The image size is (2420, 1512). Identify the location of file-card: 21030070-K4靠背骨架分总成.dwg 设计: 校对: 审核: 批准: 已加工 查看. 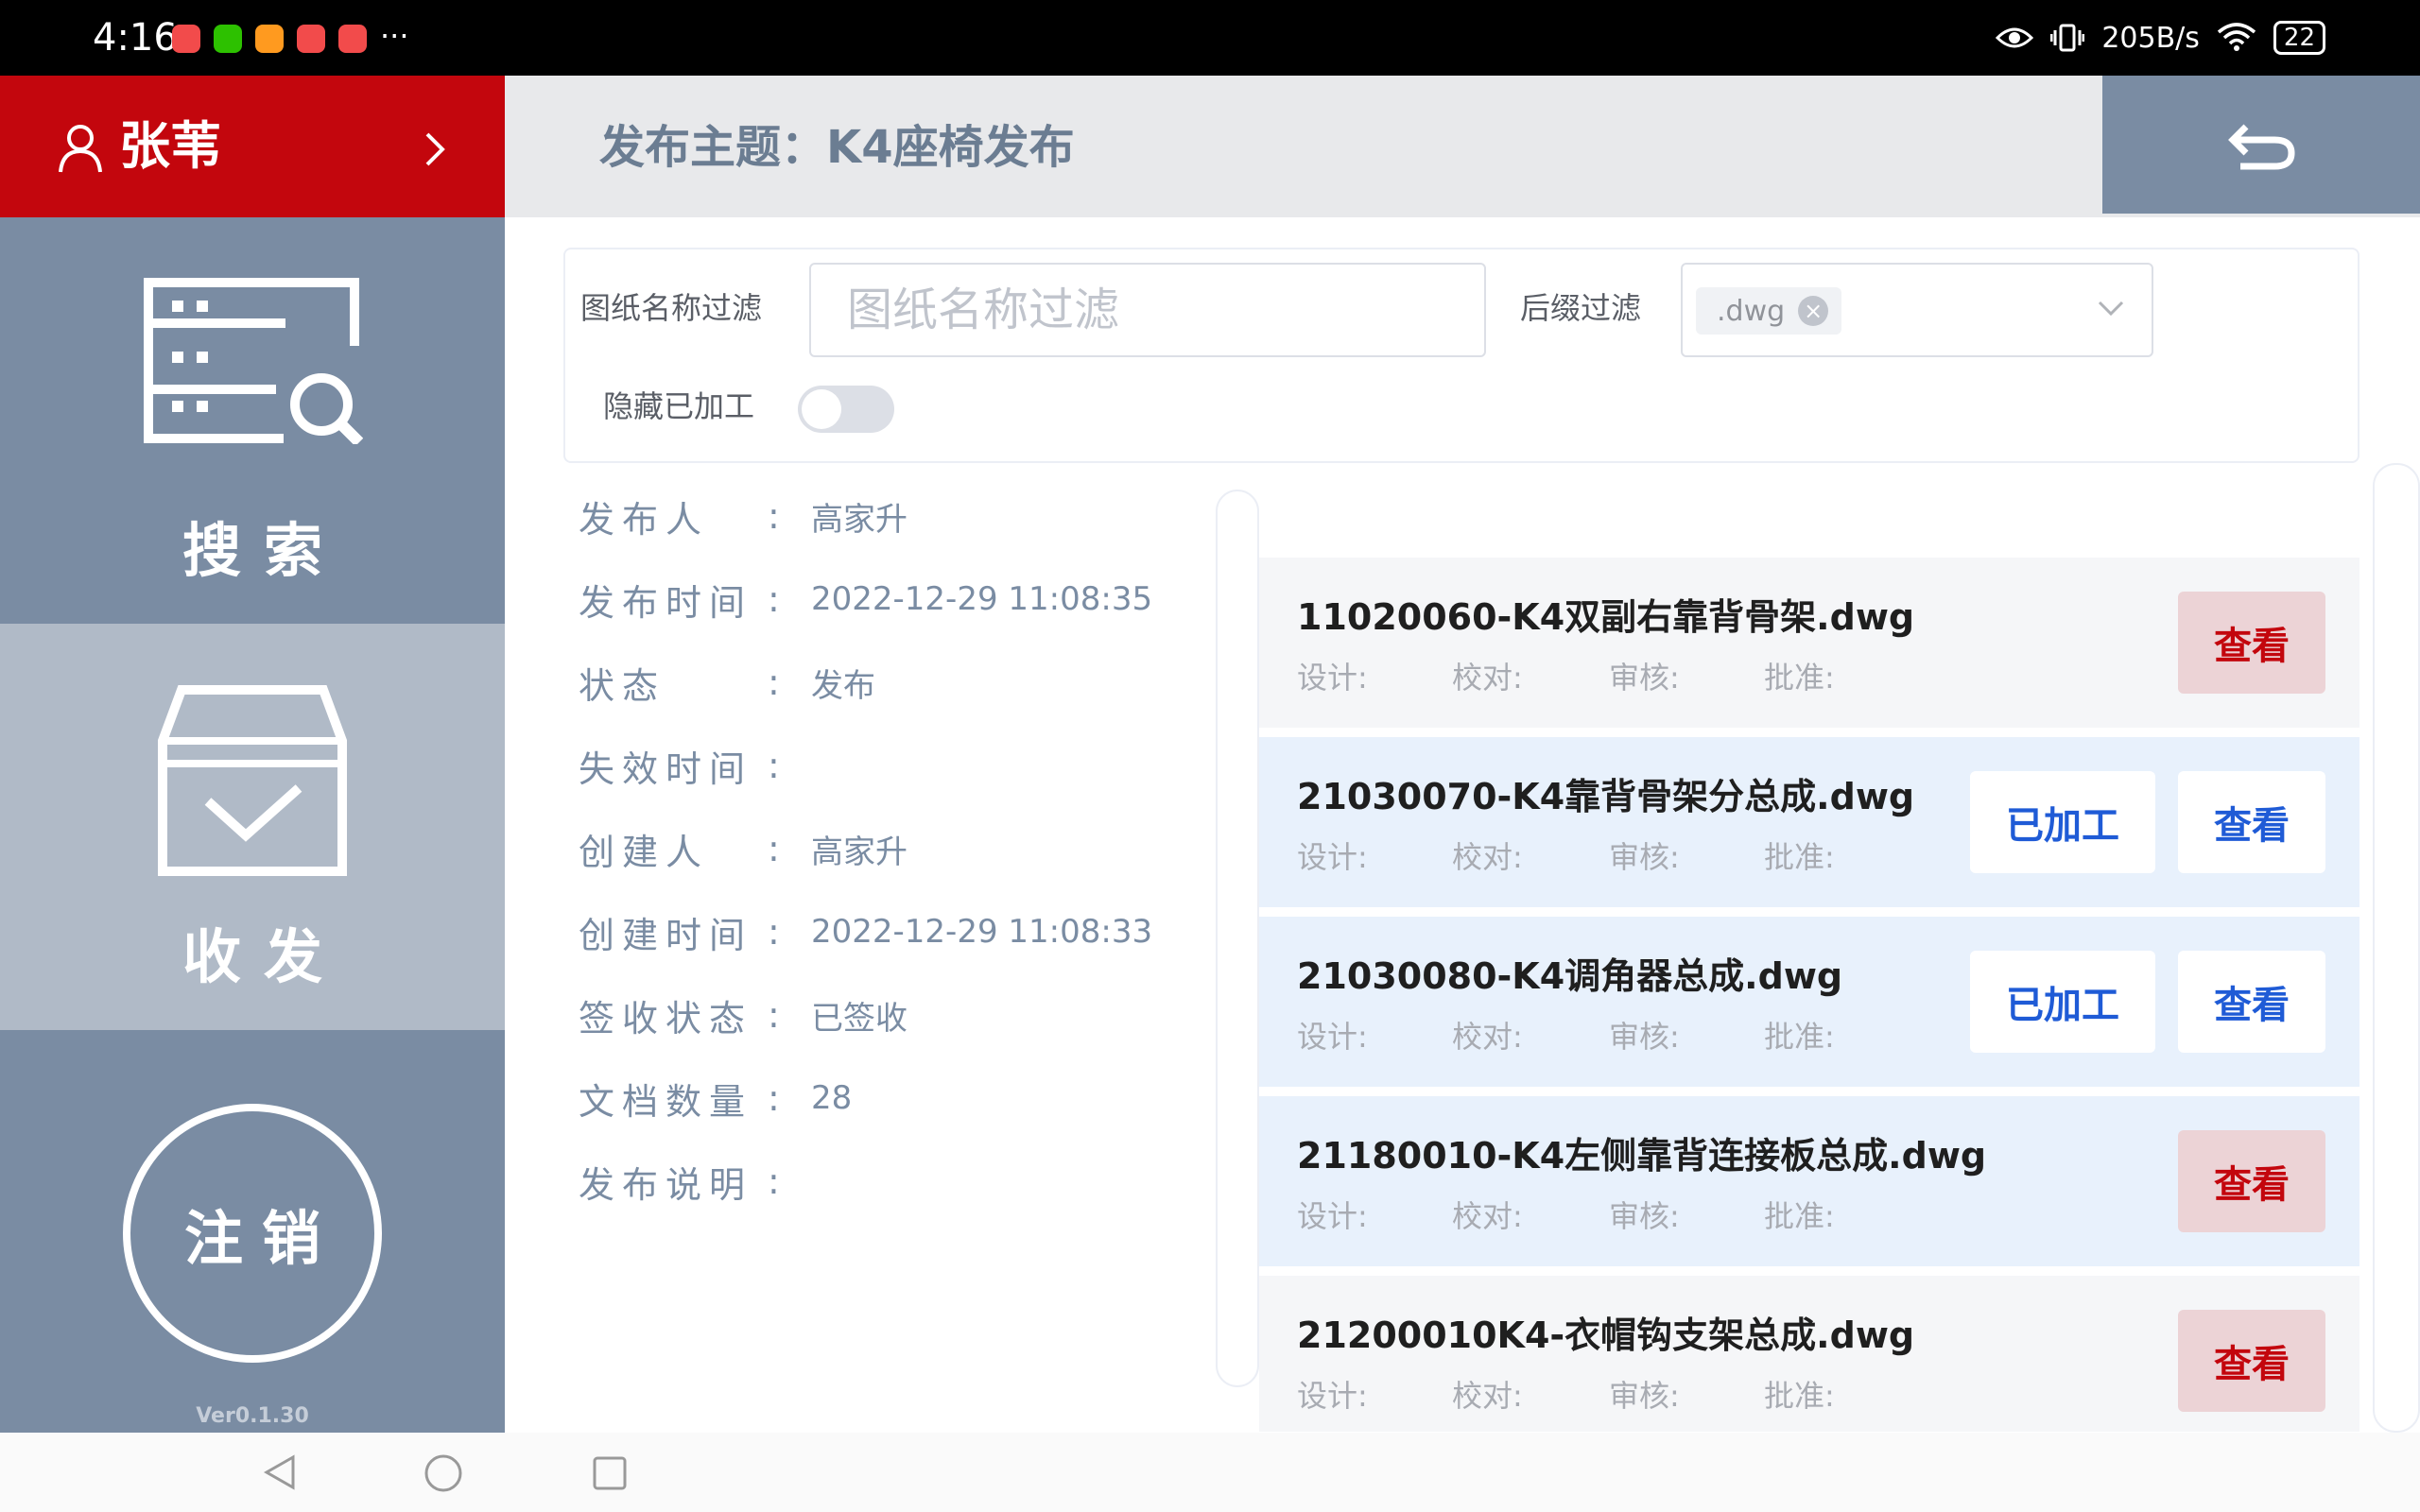
(1809, 822).